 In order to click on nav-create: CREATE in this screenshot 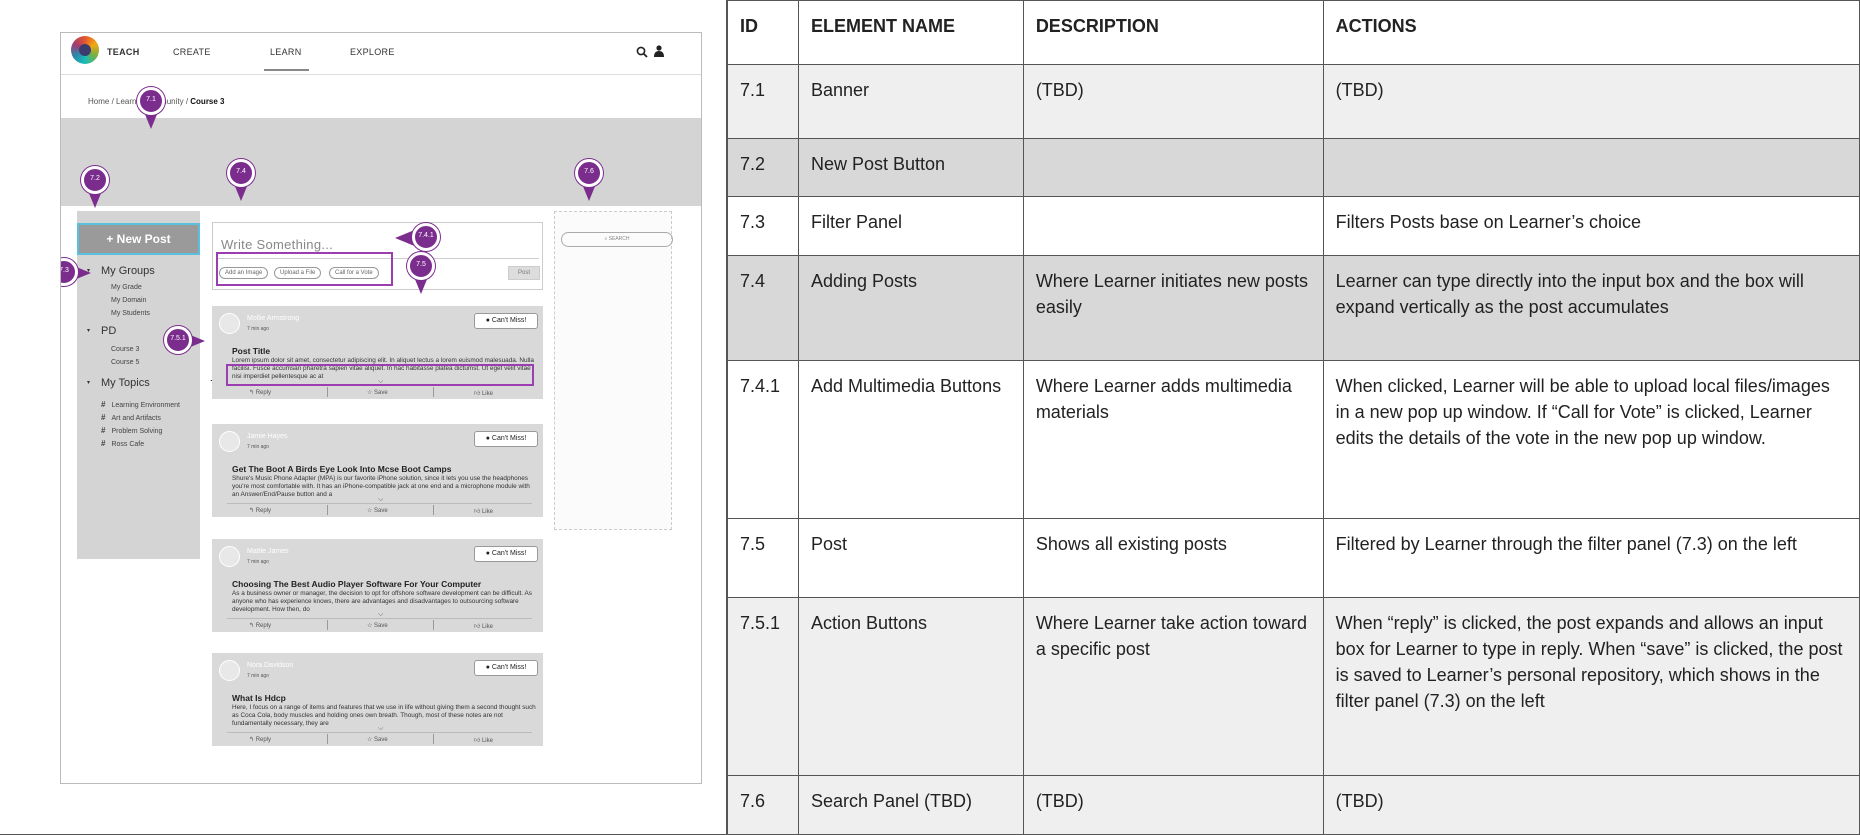, I will do `click(192, 52)`.